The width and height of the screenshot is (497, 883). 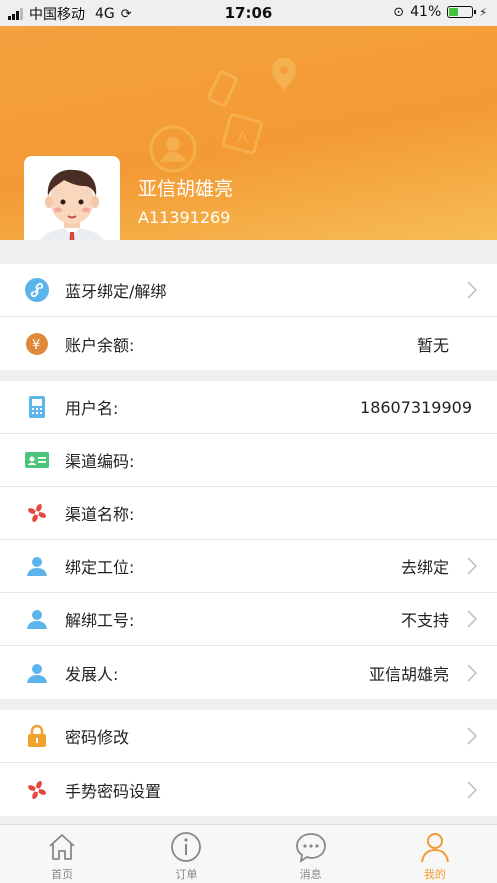 What do you see at coordinates (248, 736) in the screenshot?
I see `change-password-row: 密码修改` at bounding box center [248, 736].